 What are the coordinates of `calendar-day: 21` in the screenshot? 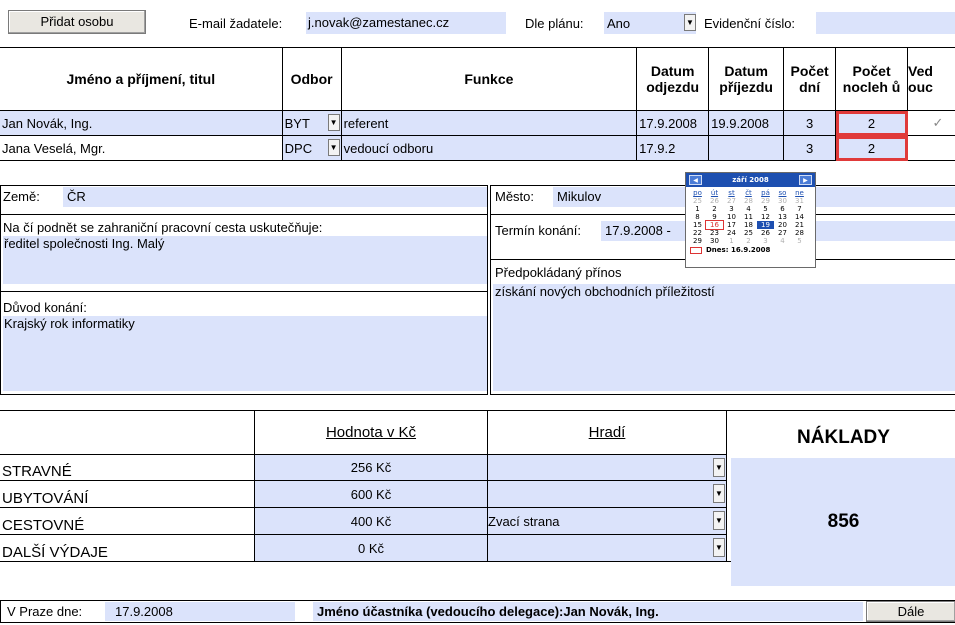 It's located at (799, 225).